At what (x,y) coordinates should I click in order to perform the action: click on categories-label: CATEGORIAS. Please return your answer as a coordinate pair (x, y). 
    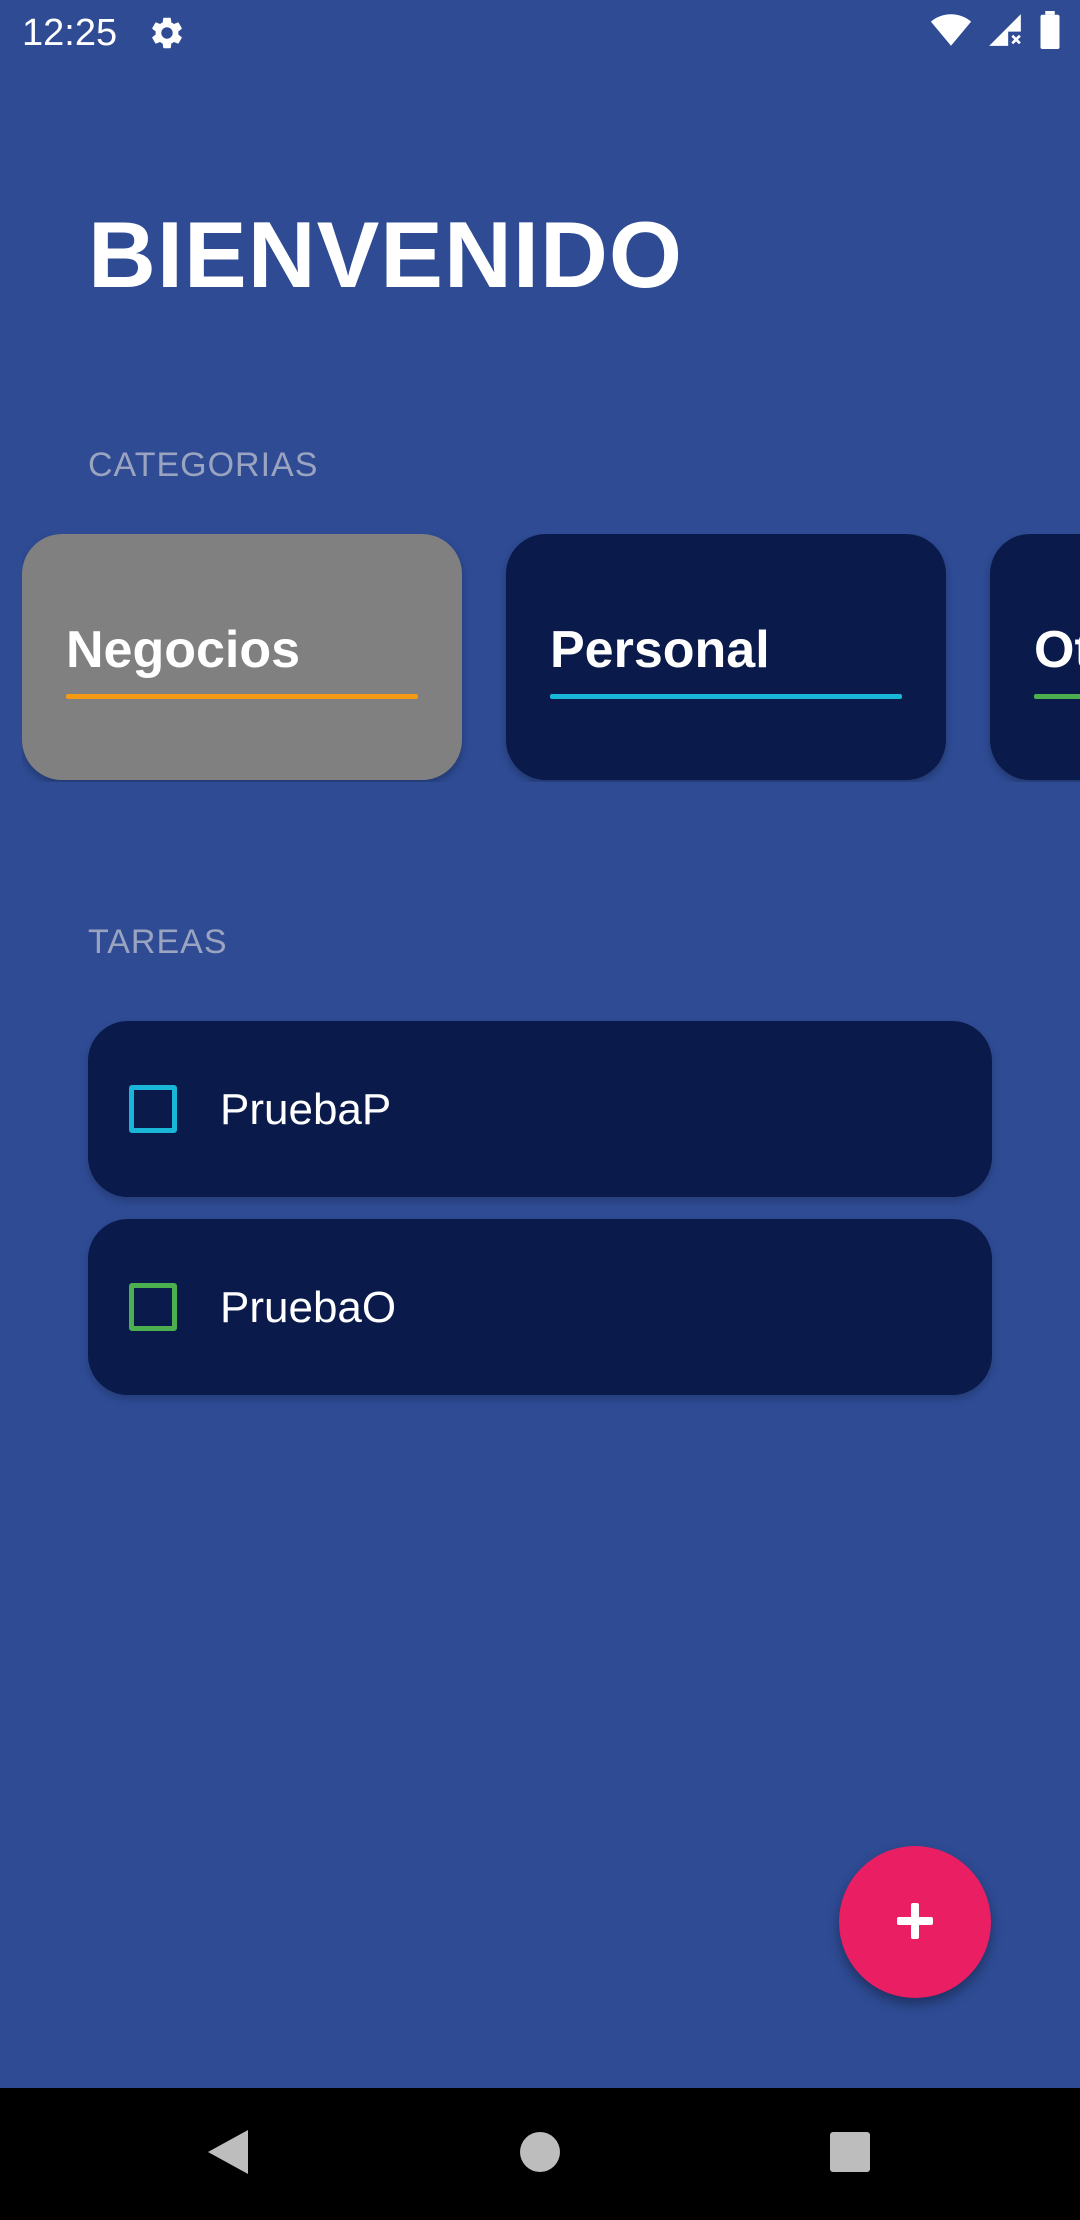
    Looking at the image, I should click on (203, 465).